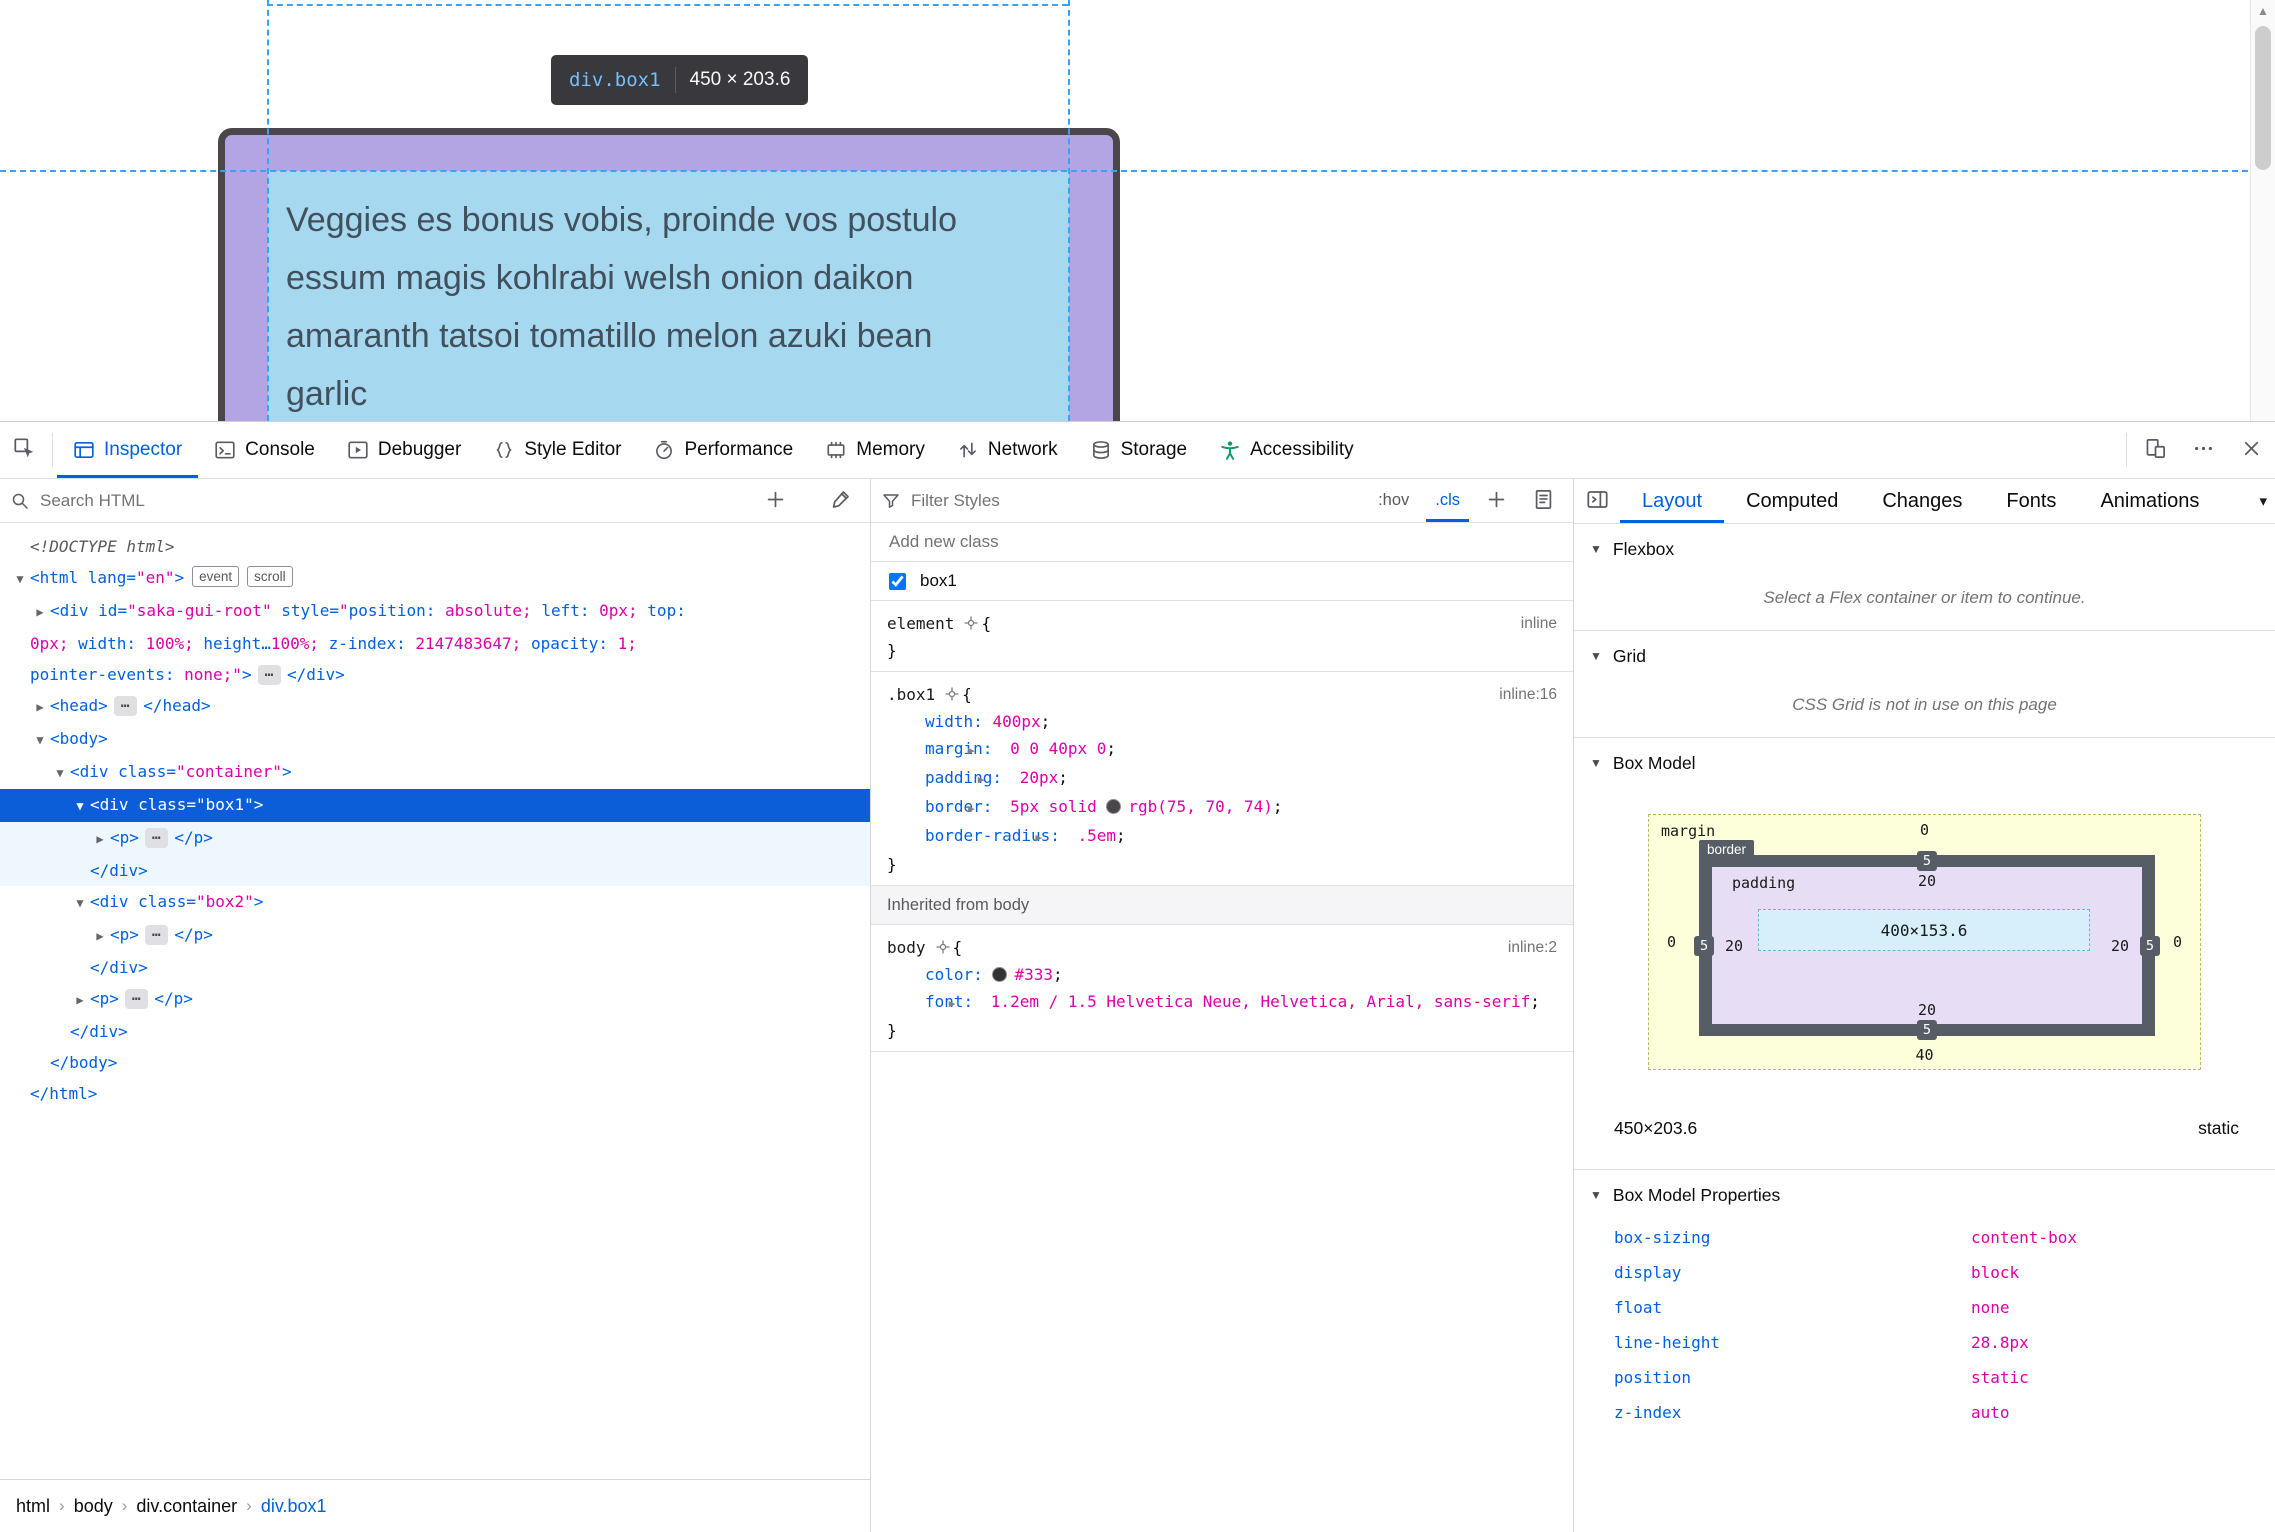 The width and height of the screenshot is (2275, 1532). What do you see at coordinates (963, 806) in the screenshot?
I see `property-name: border:` at bounding box center [963, 806].